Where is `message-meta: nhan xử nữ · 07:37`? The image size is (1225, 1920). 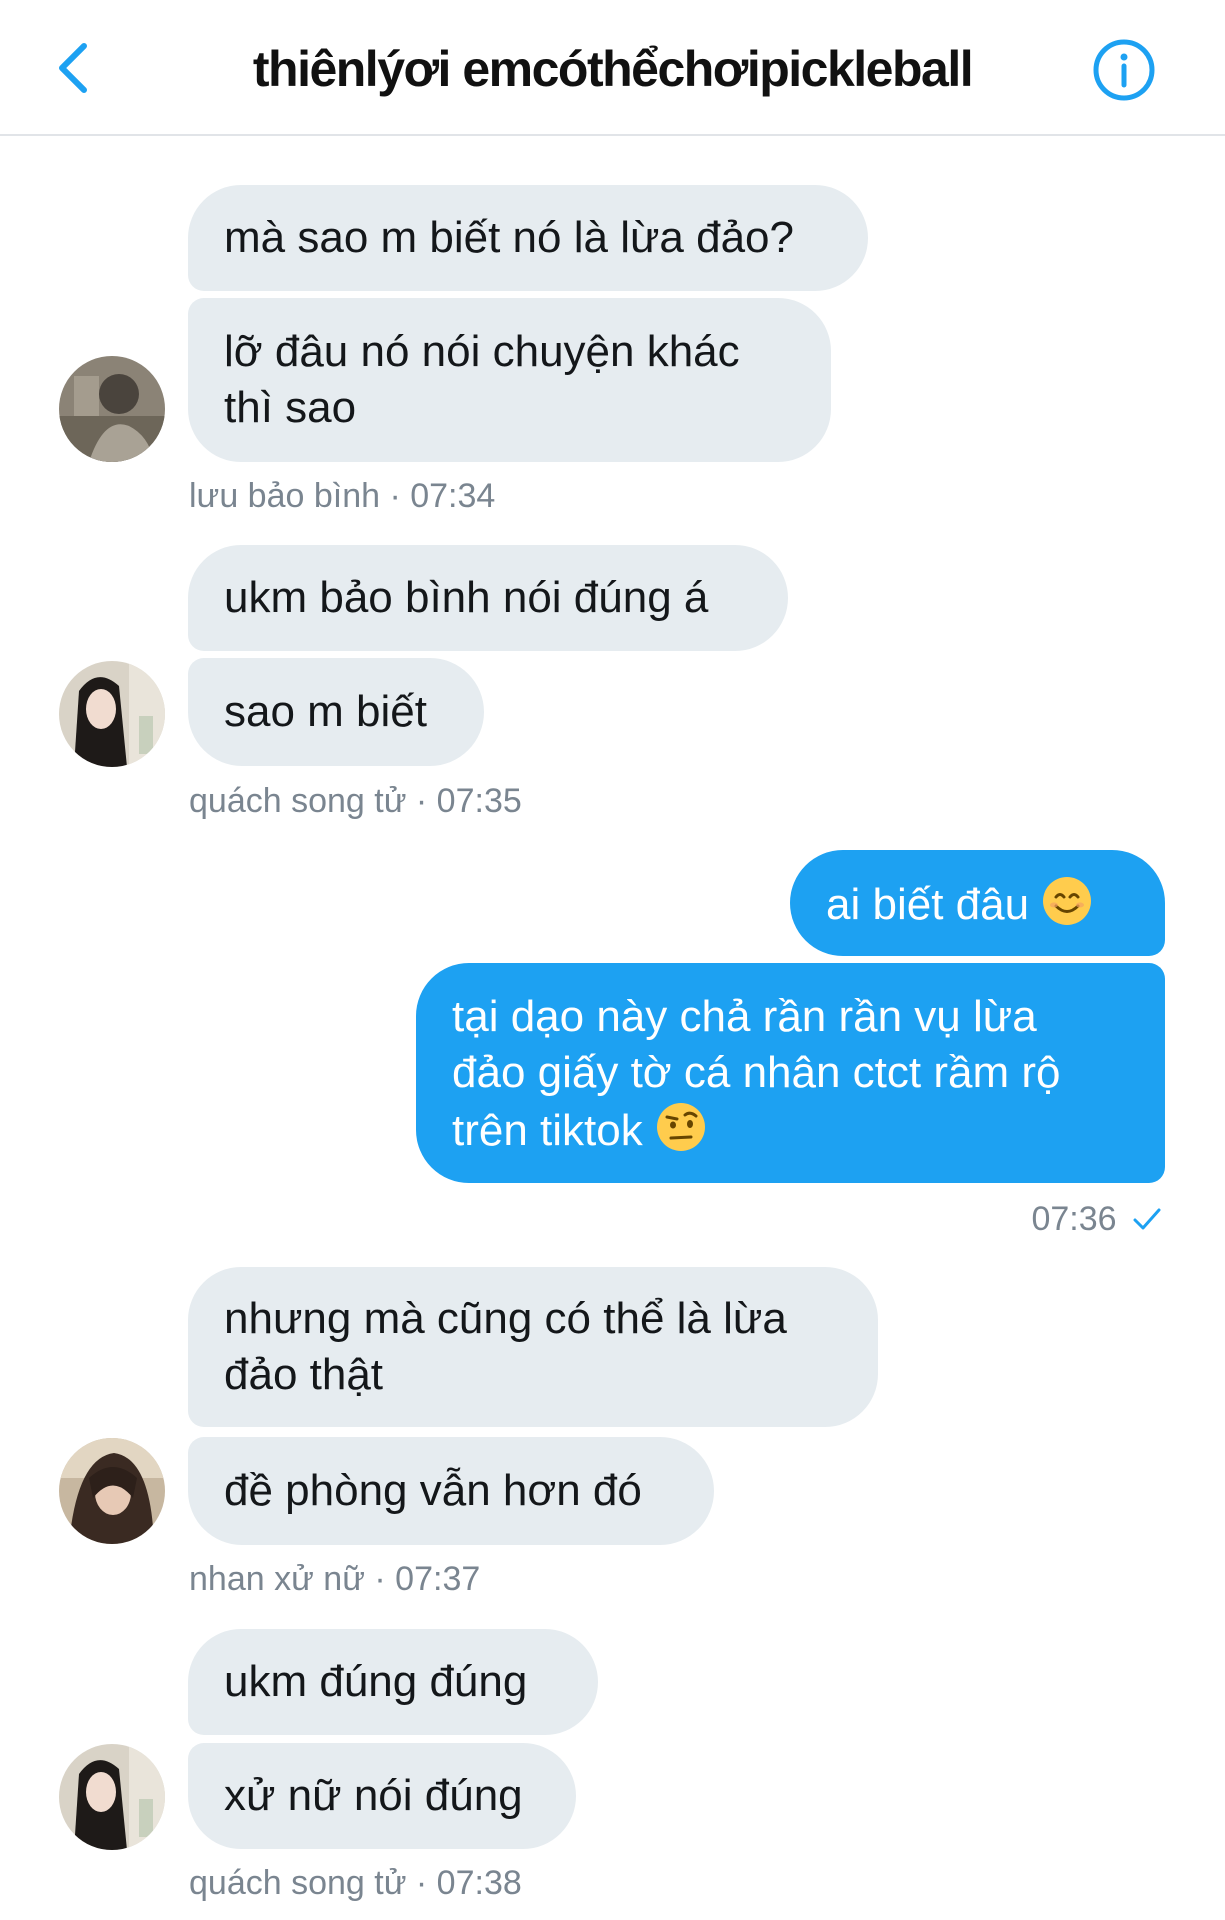
message-meta: nhan xử nữ · 07:37 is located at coordinates (335, 1579).